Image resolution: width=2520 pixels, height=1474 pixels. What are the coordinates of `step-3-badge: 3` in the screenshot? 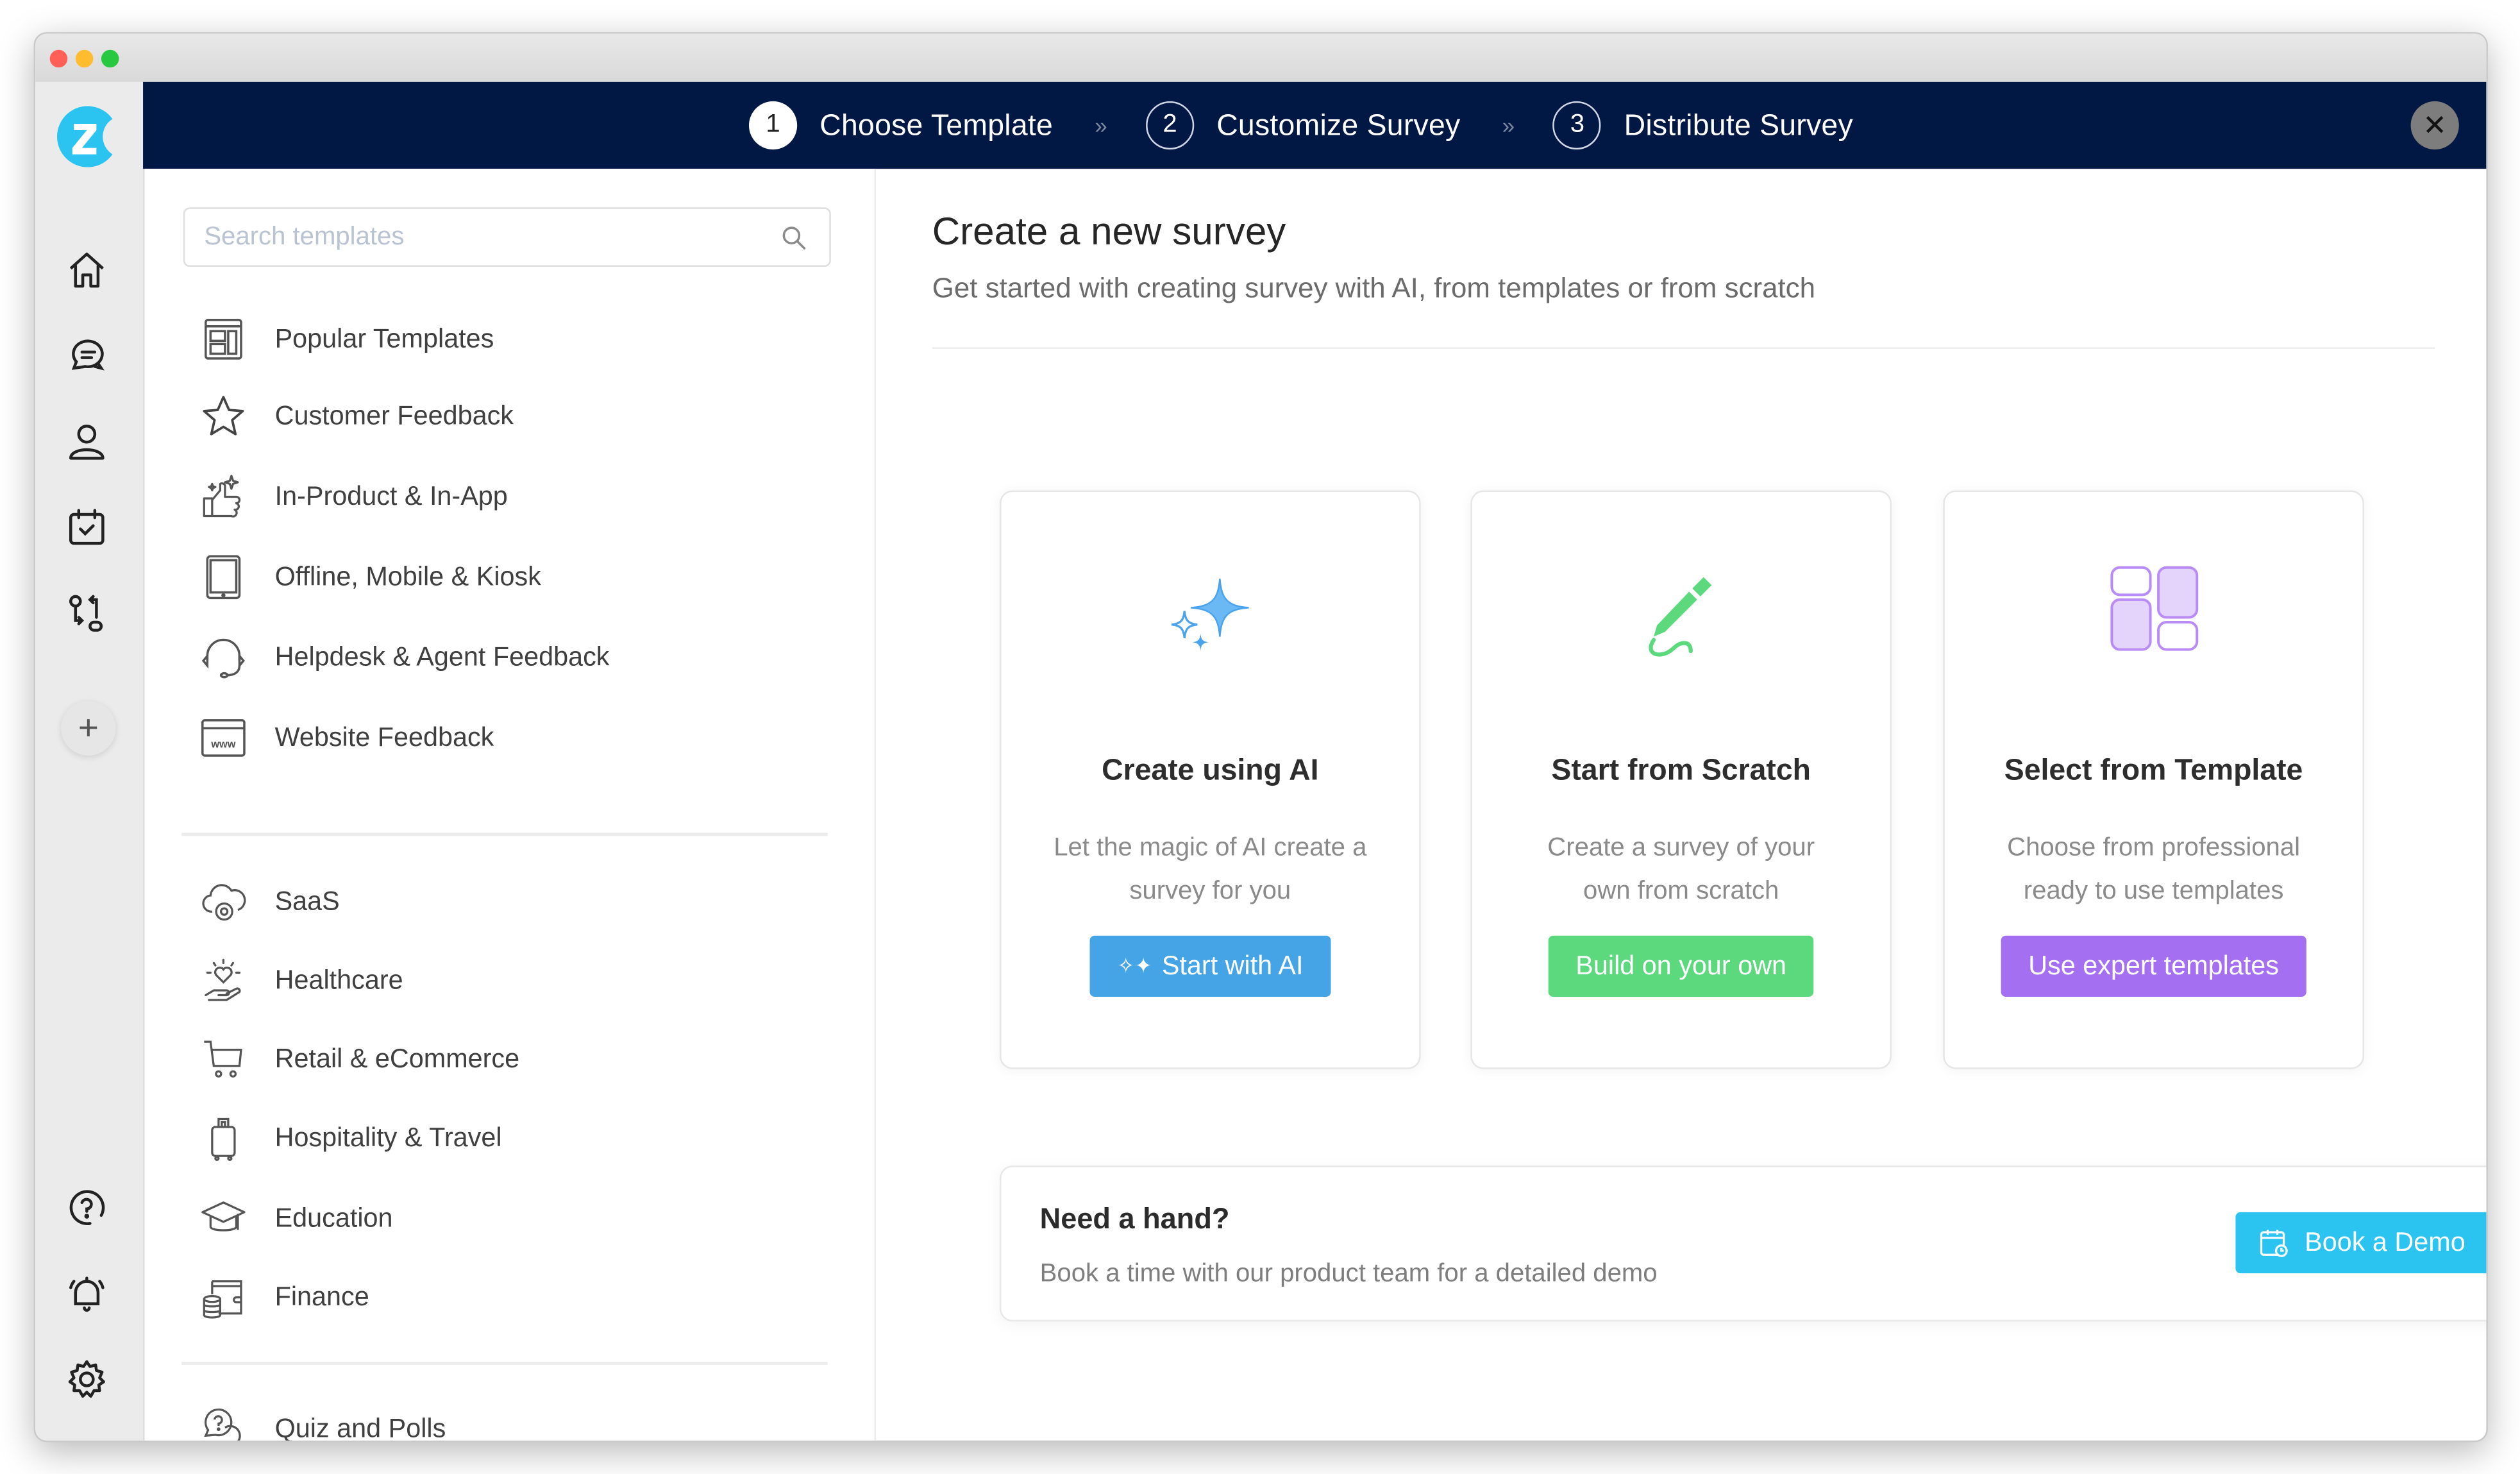 It's located at (1577, 125).